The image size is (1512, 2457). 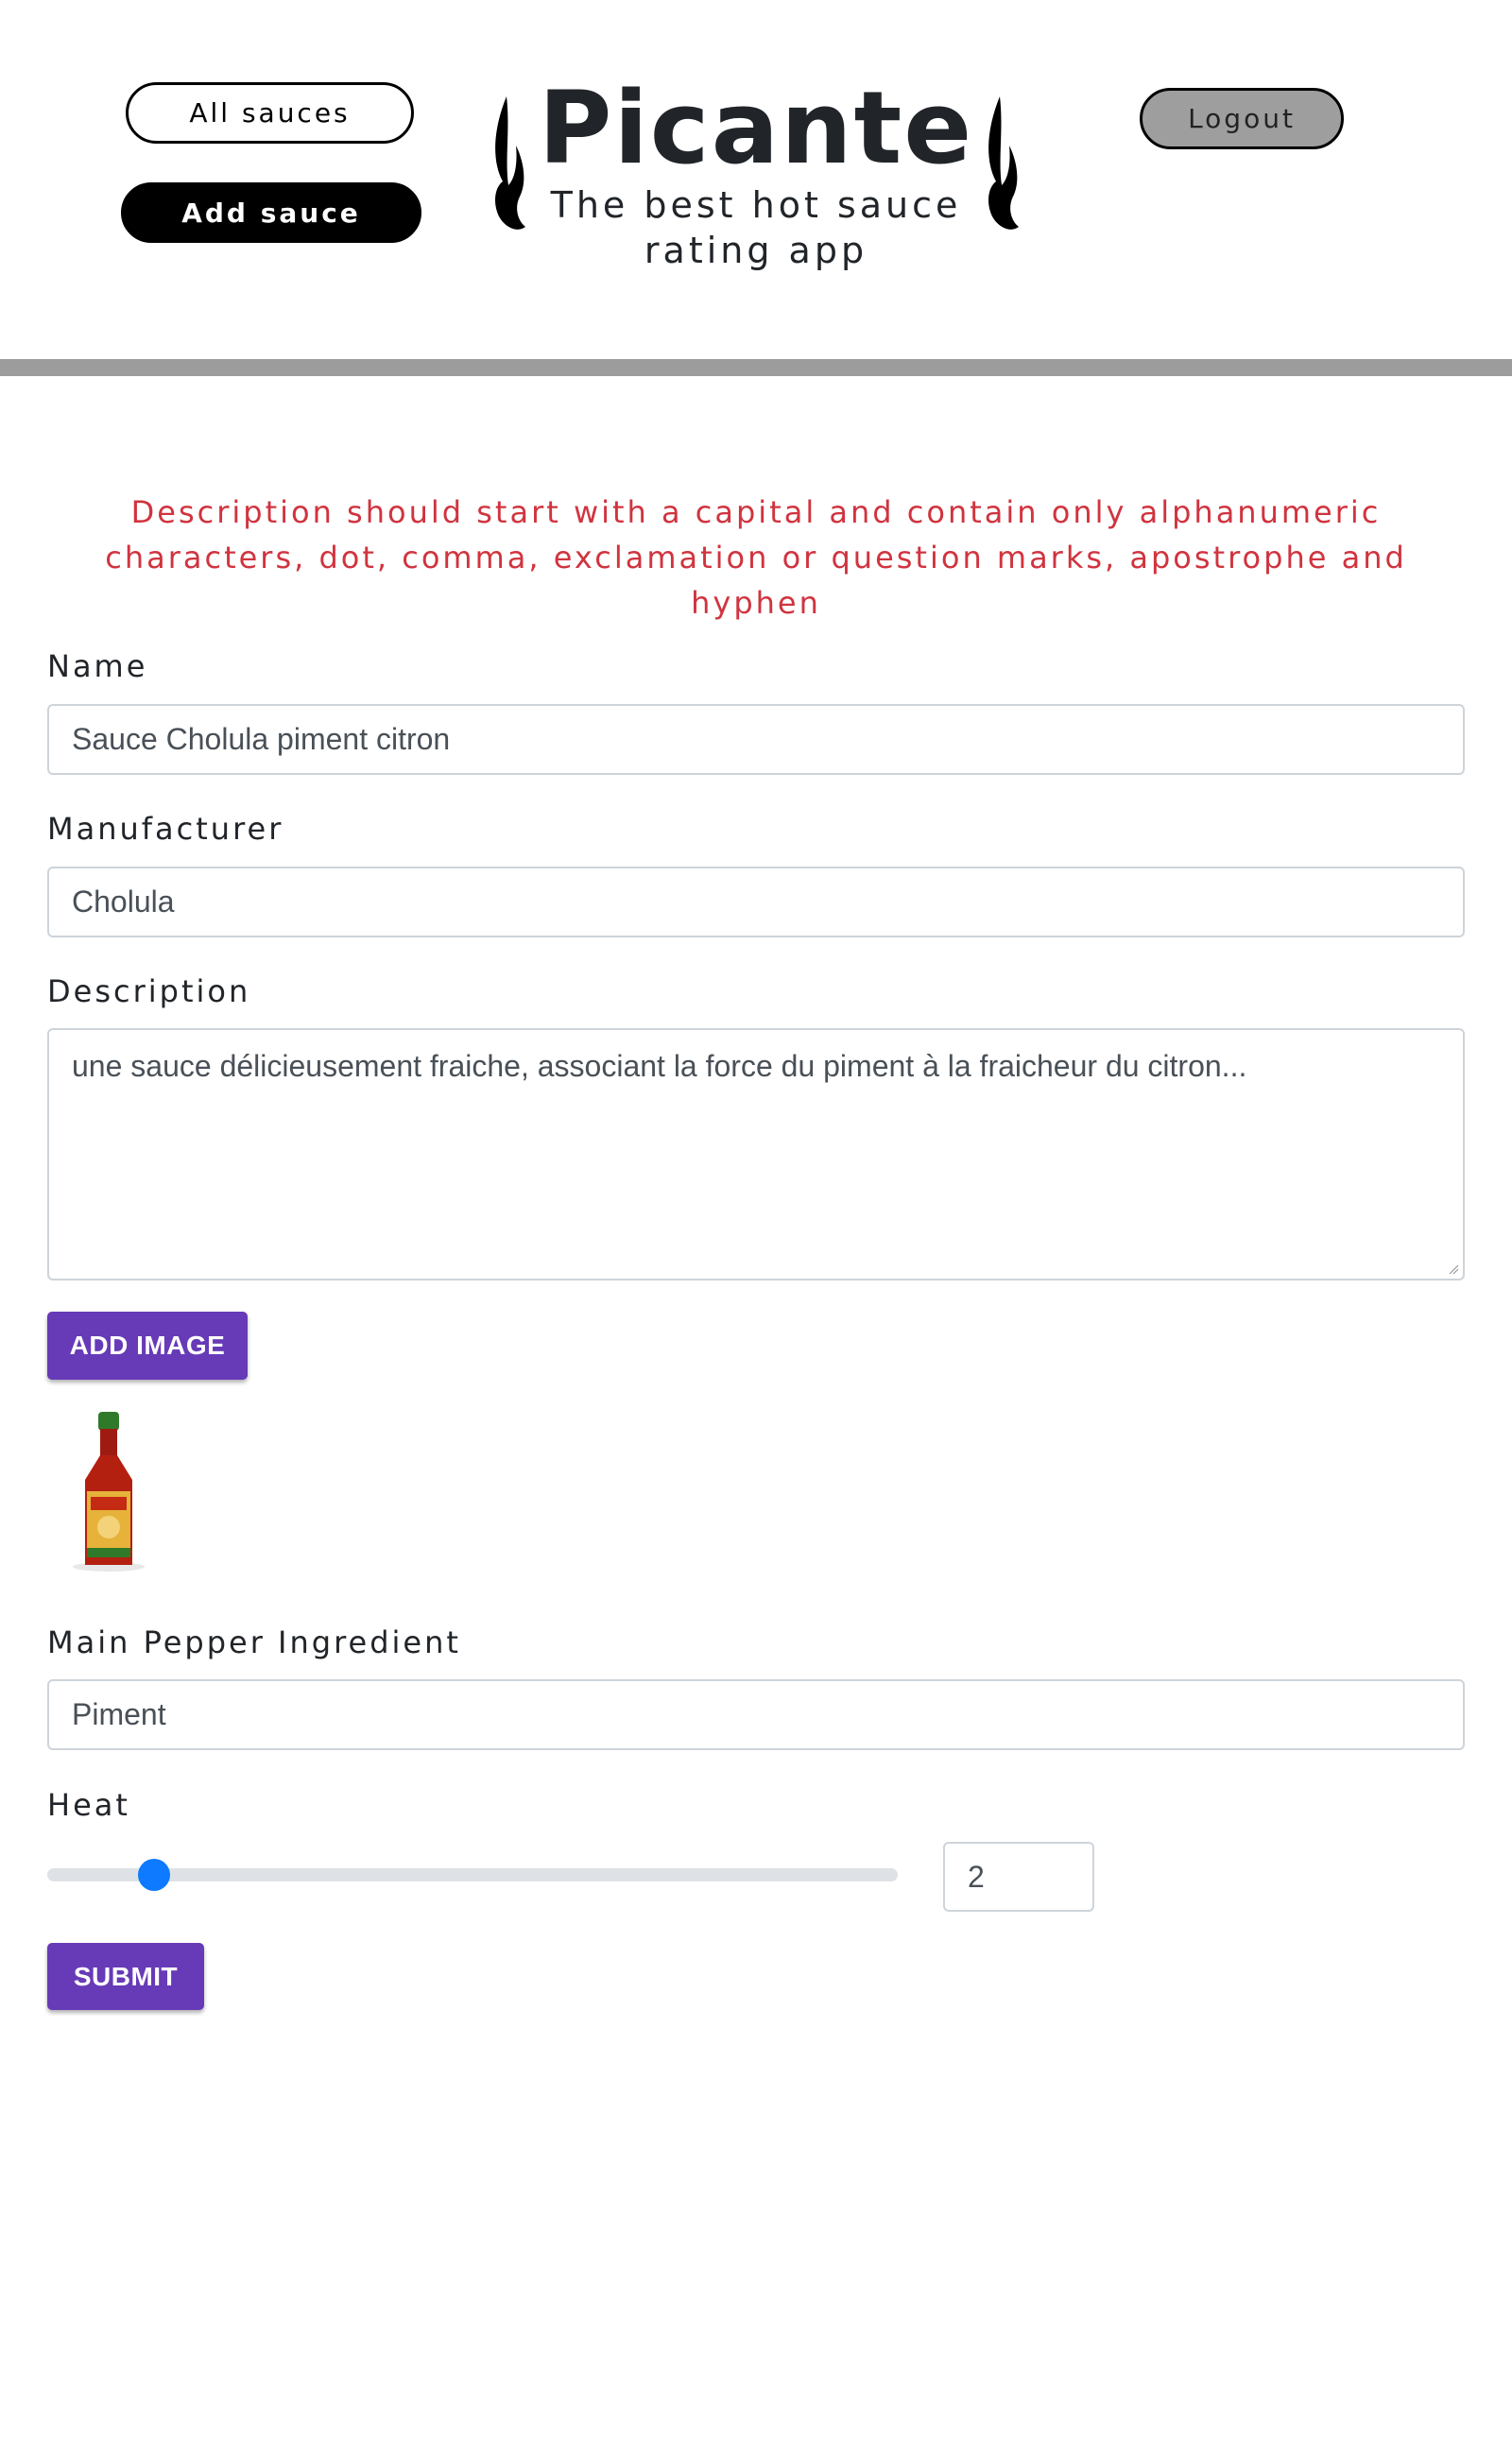 What do you see at coordinates (154, 1875) in the screenshot?
I see `heat-slider-thumb` at bounding box center [154, 1875].